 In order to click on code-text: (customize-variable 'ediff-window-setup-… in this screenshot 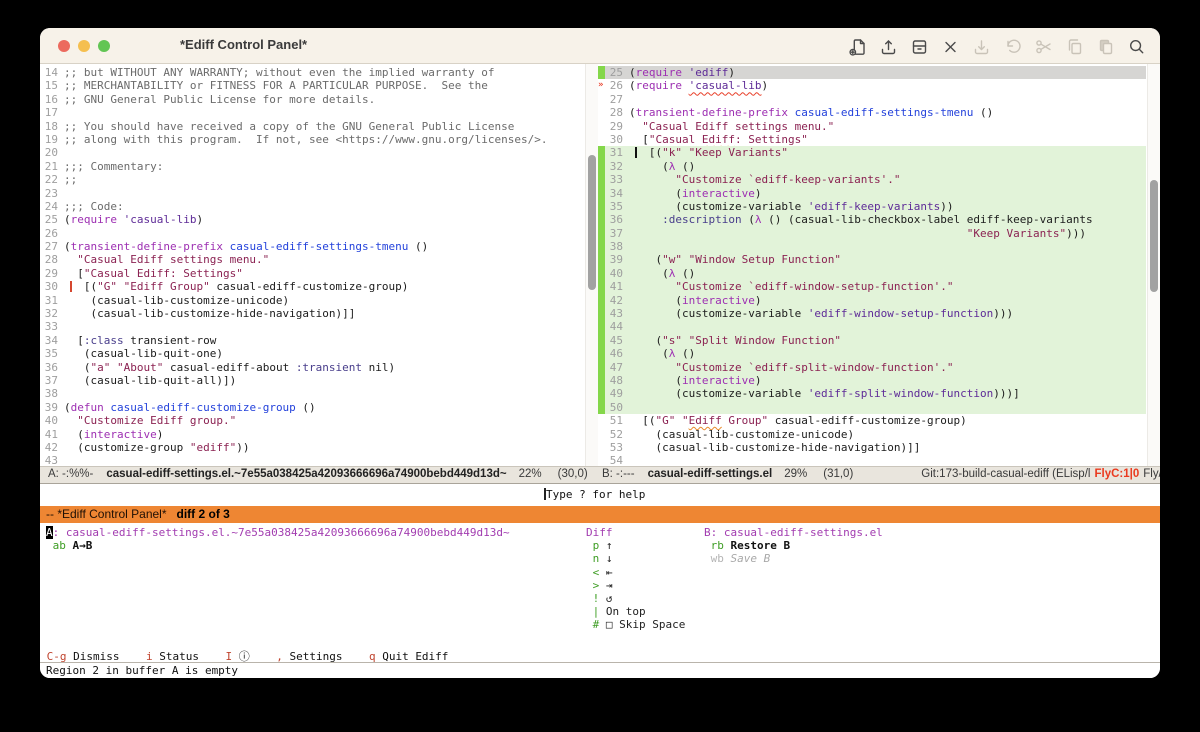, I will do `click(821, 314)`.